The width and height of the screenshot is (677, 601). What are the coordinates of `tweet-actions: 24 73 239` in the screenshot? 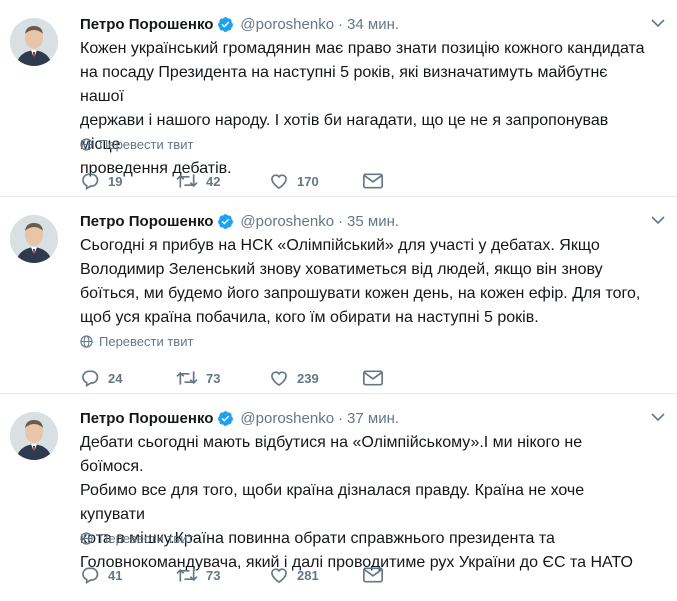 It's located at (236, 378).